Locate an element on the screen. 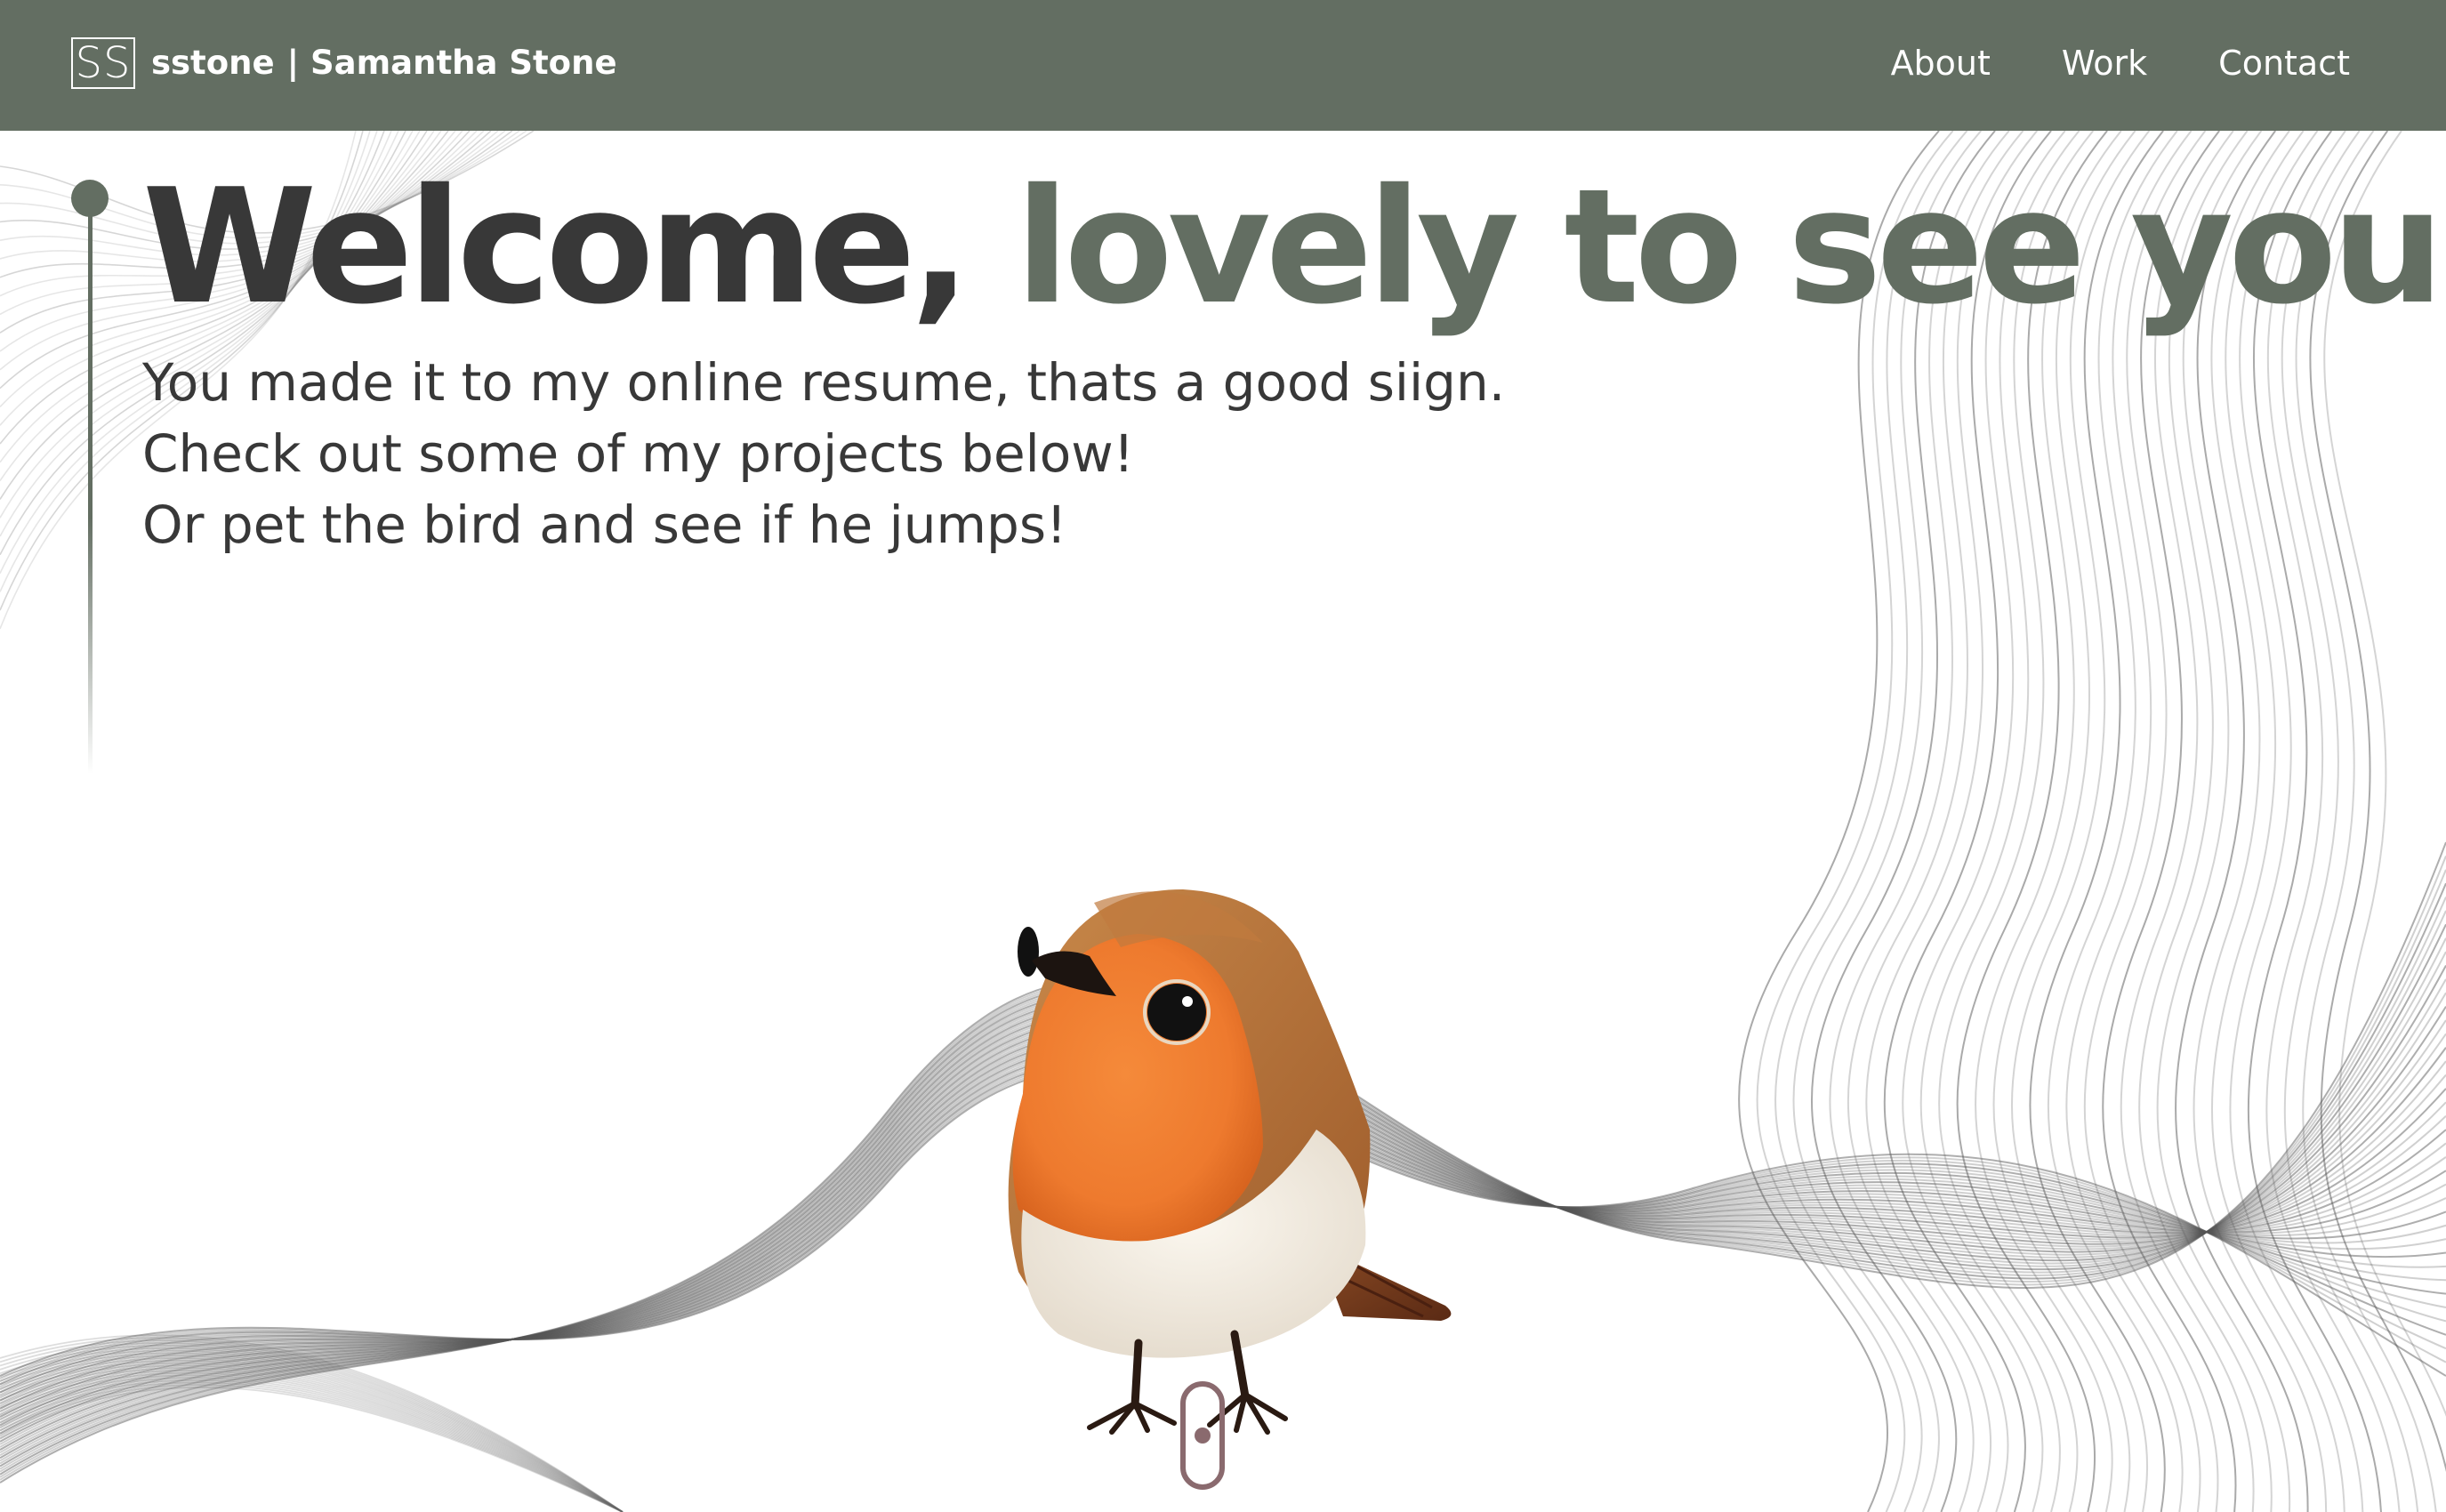 Image resolution: width=2446 pixels, height=1512 pixels. headline-welcome: Welcome, is located at coordinates (556, 247).